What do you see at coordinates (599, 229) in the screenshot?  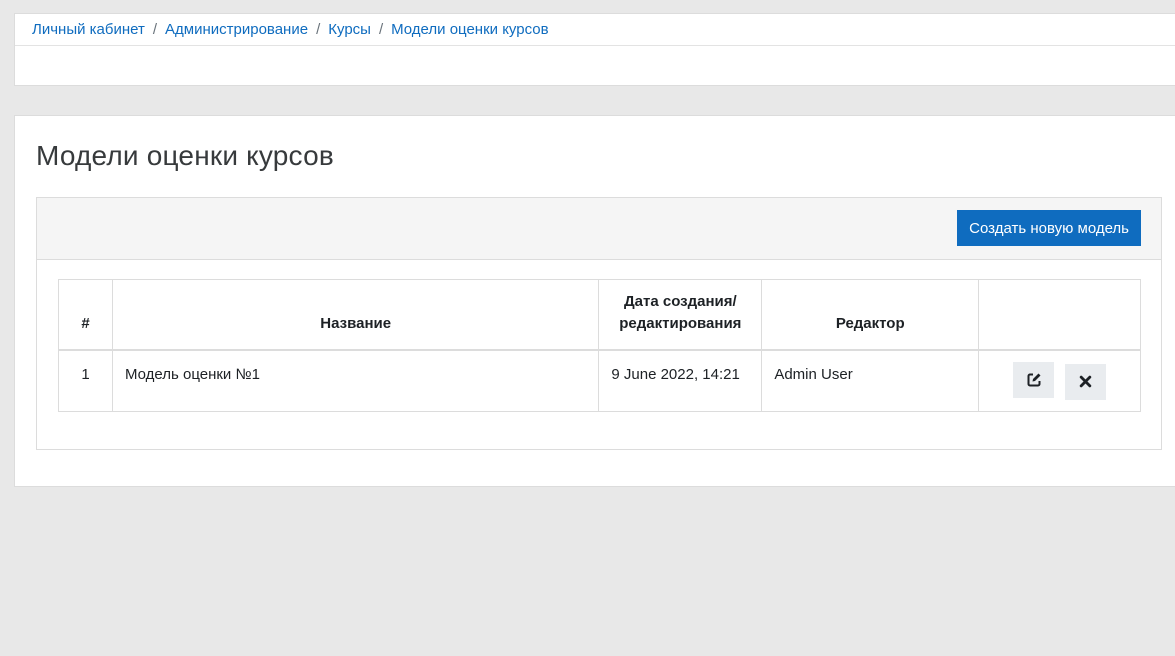 I see `panel-toolbar: Создать новую модель` at bounding box center [599, 229].